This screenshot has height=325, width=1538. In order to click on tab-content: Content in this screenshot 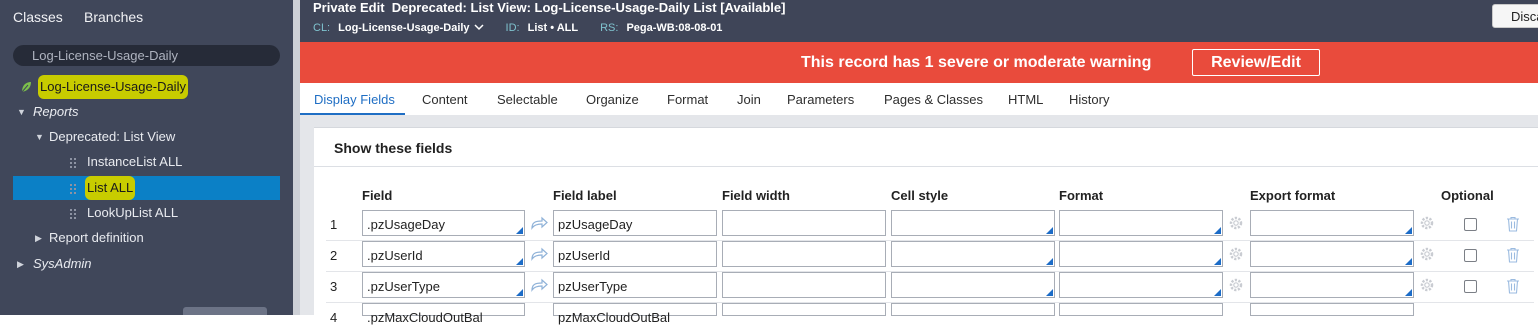, I will do `click(445, 99)`.